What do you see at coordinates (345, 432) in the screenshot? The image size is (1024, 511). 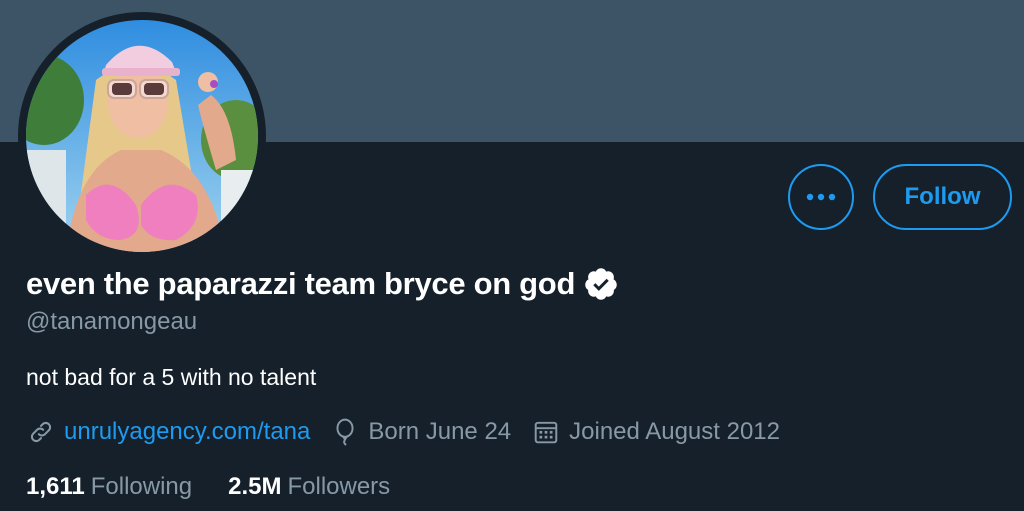 I see `balloon-icon` at bounding box center [345, 432].